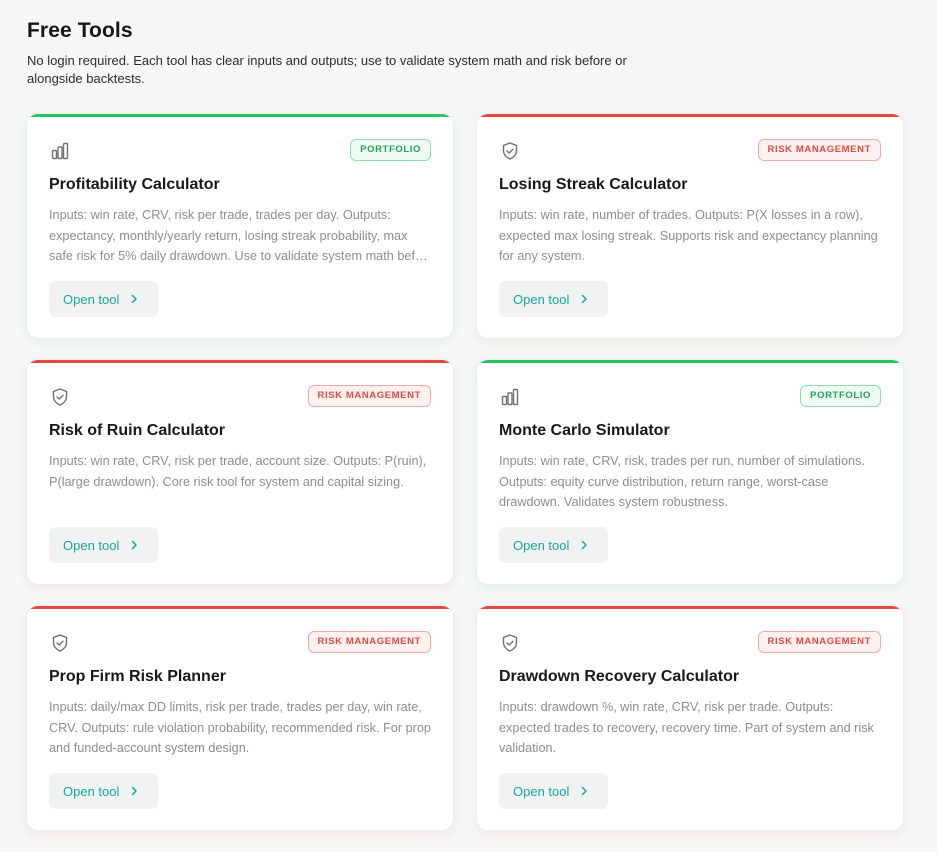  I want to click on card-title: Monte Carlo Simulator, so click(584, 430).